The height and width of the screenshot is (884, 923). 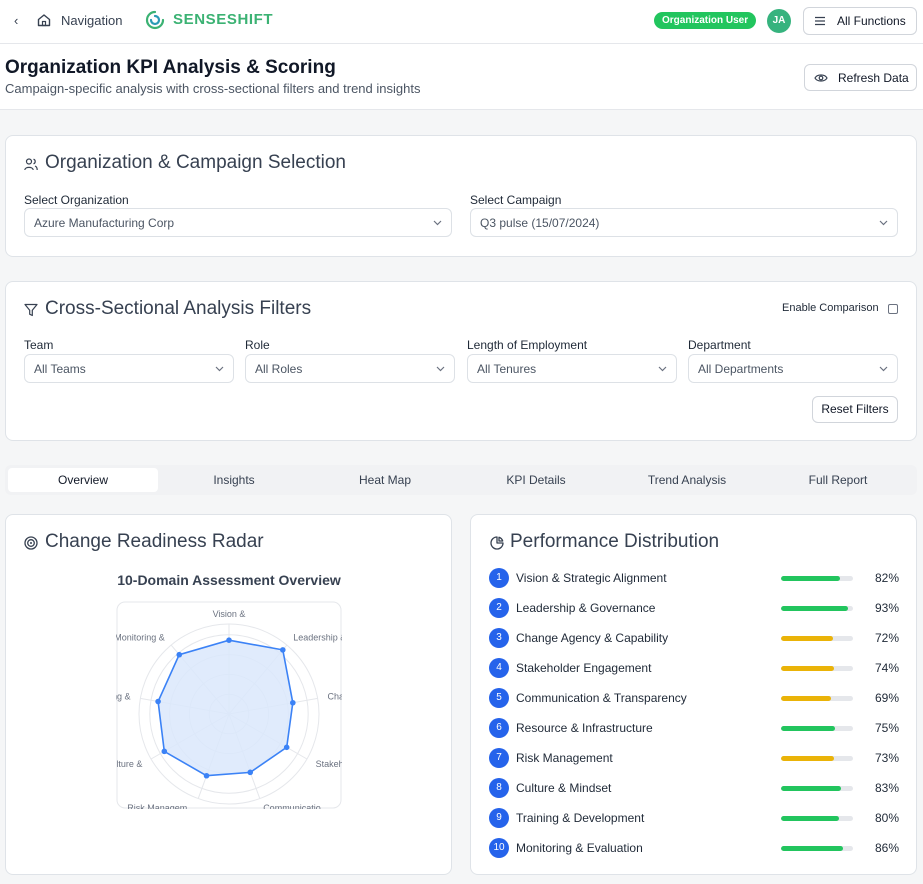 I want to click on domain-name: Communication & Transparency, so click(x=601, y=698).